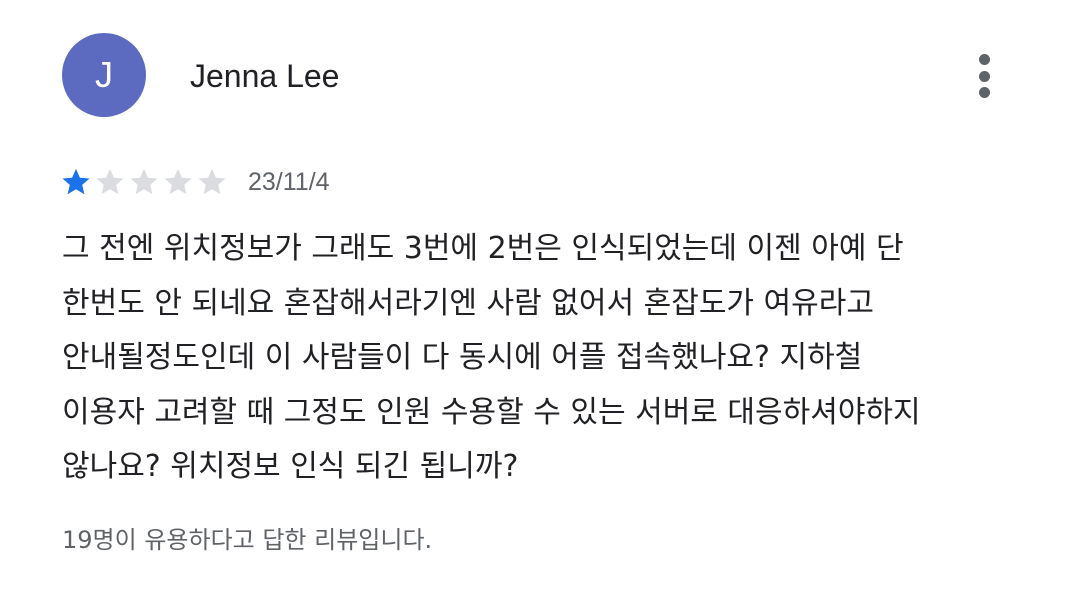 The width and height of the screenshot is (1078, 593). What do you see at coordinates (265, 76) in the screenshot?
I see `author-name: Jenna Lee` at bounding box center [265, 76].